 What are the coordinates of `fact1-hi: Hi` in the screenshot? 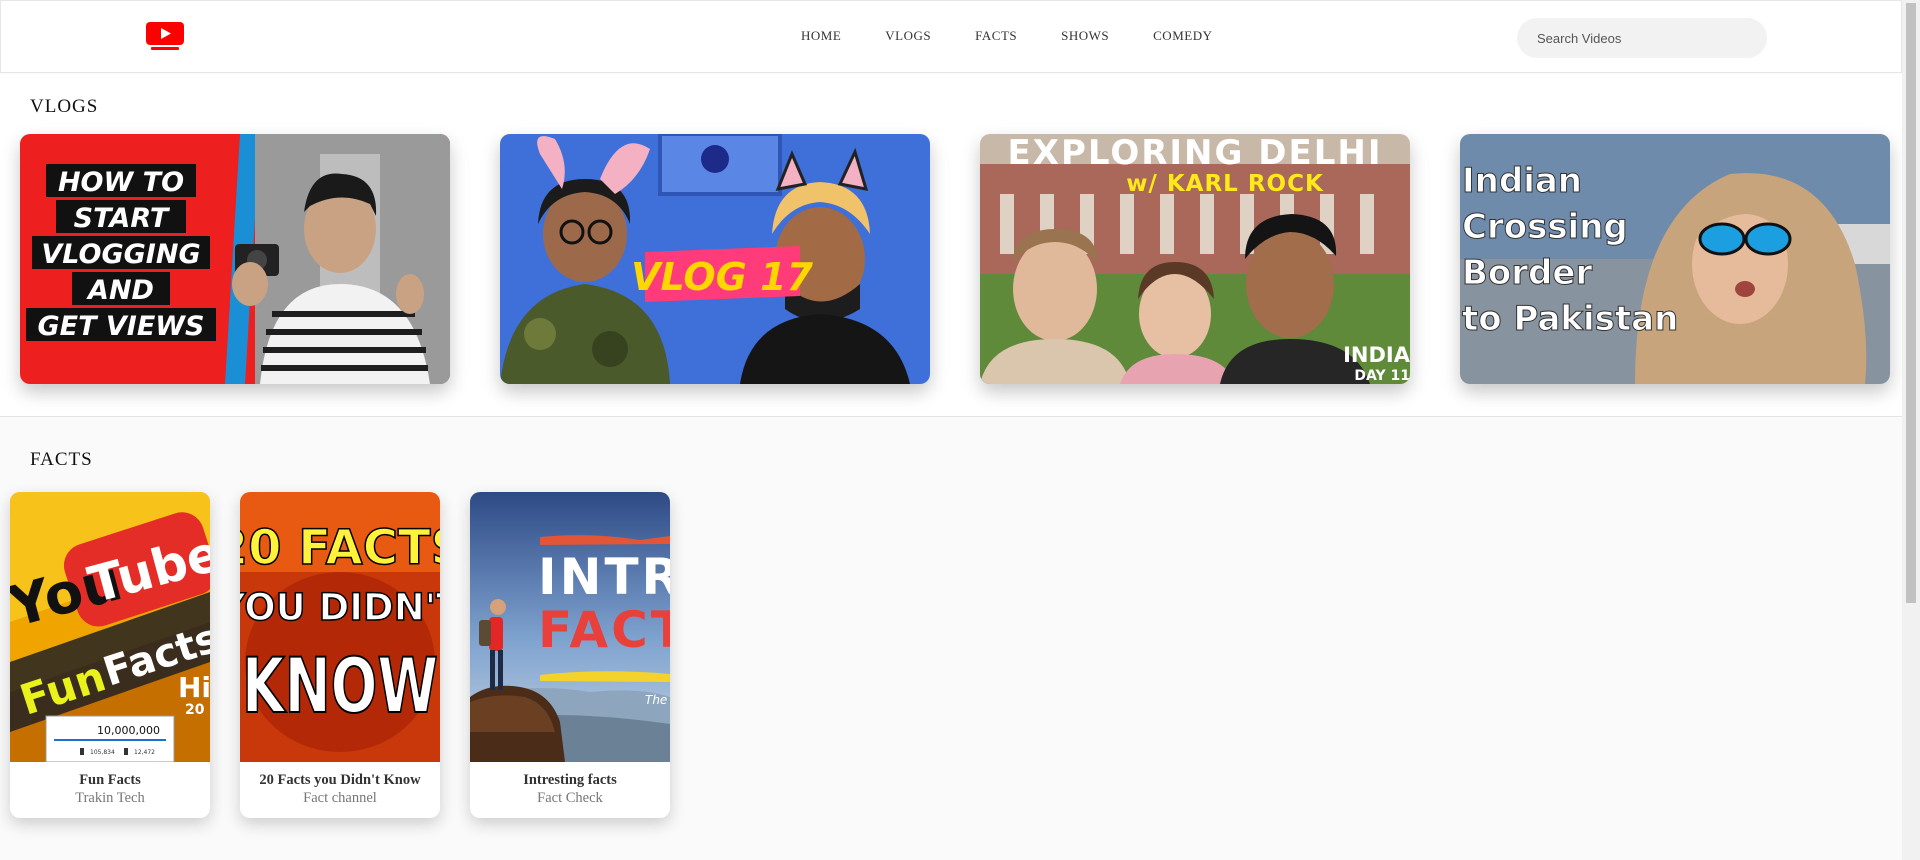 It's located at (194, 687).